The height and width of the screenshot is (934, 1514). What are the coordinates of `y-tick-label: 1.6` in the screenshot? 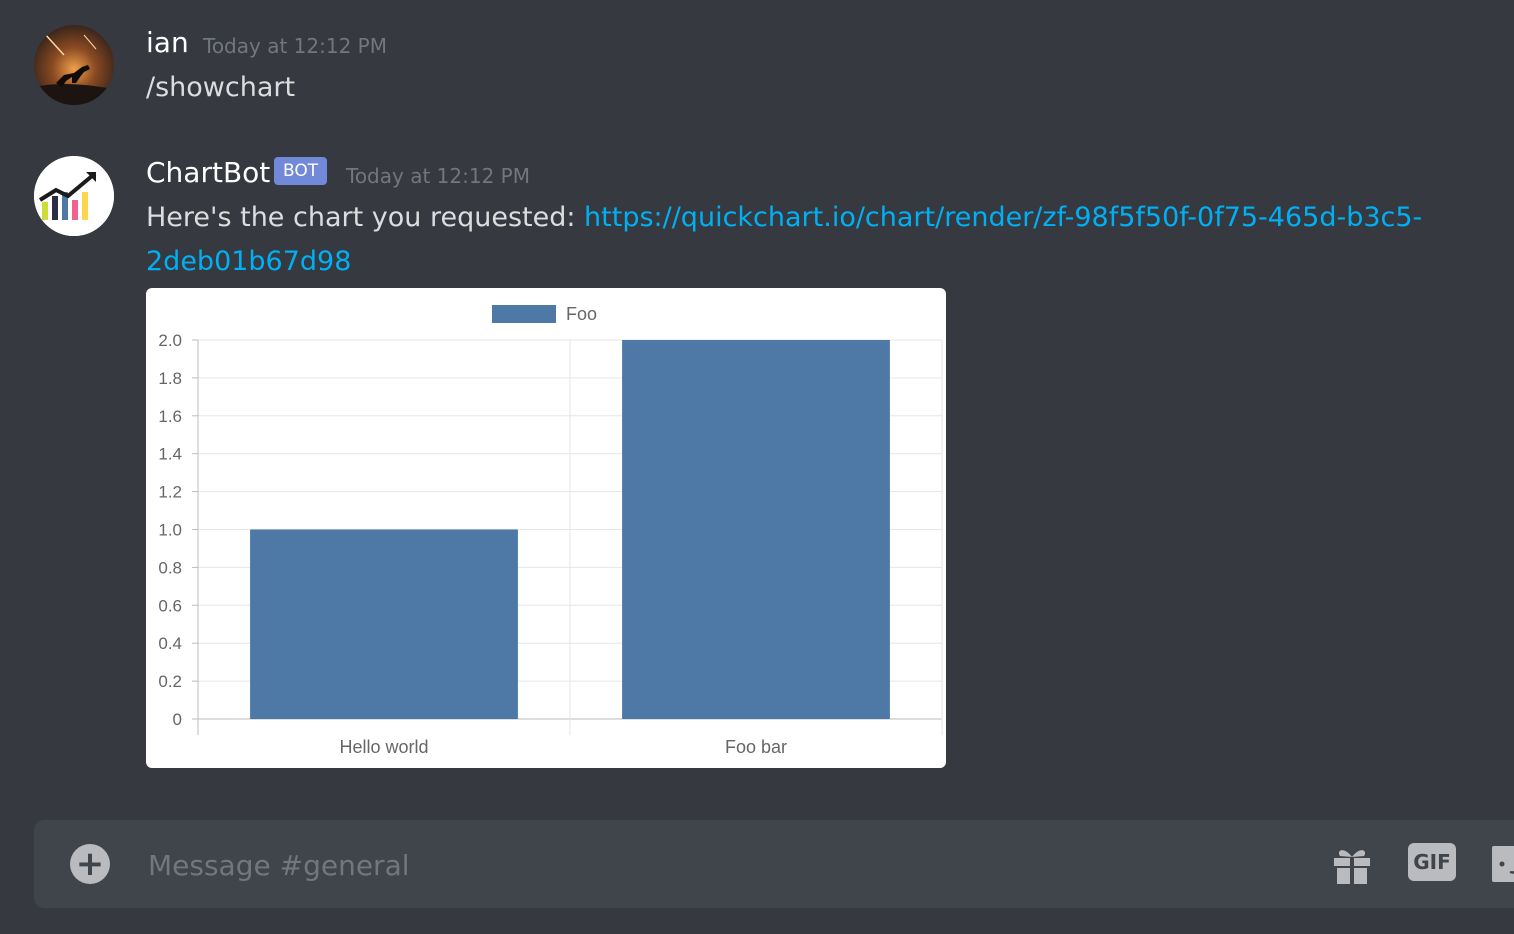 It's located at (170, 416).